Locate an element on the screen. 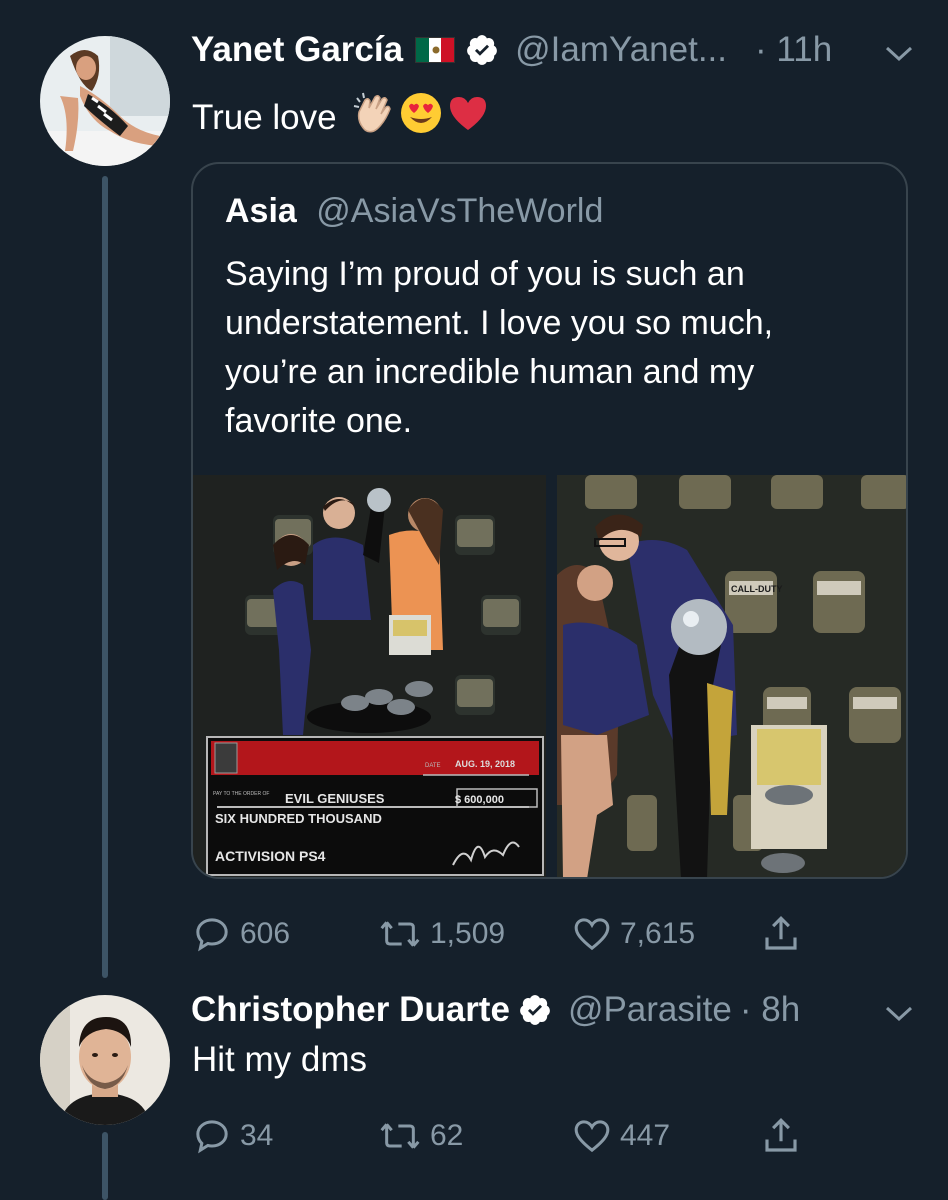  quote-display-name: Asia is located at coordinates (261, 211).